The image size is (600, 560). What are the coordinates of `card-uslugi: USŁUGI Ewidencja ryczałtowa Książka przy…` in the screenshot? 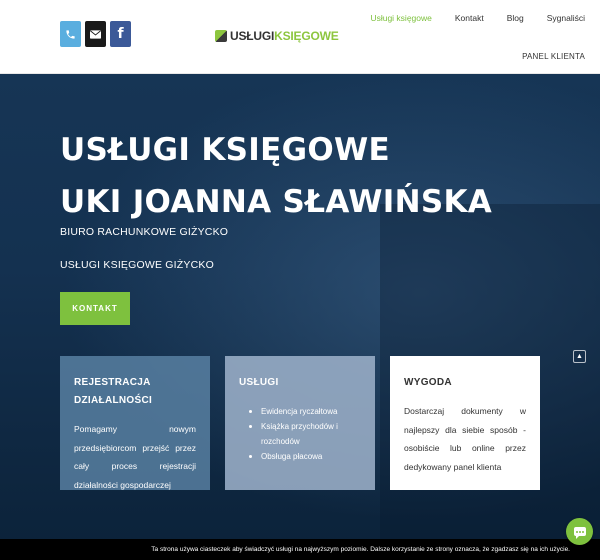 It's located at (300, 423).